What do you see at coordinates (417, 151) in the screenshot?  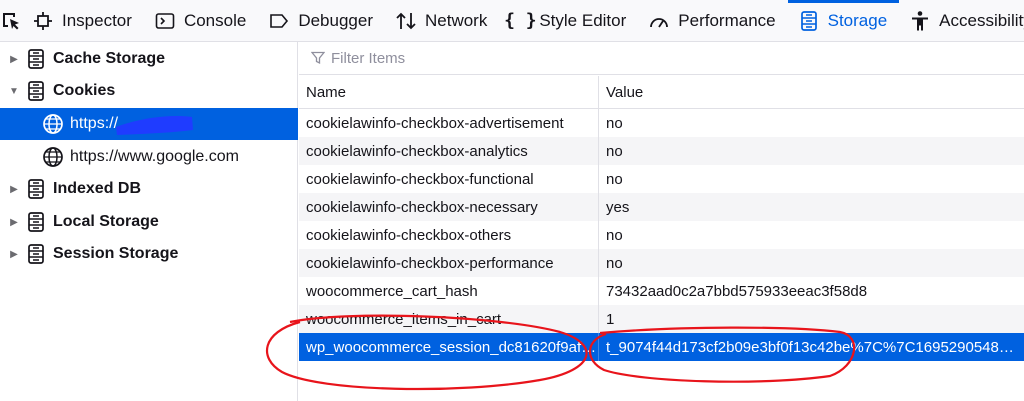 I see `cell-name: cookielawinfo-checkbox-analytics` at bounding box center [417, 151].